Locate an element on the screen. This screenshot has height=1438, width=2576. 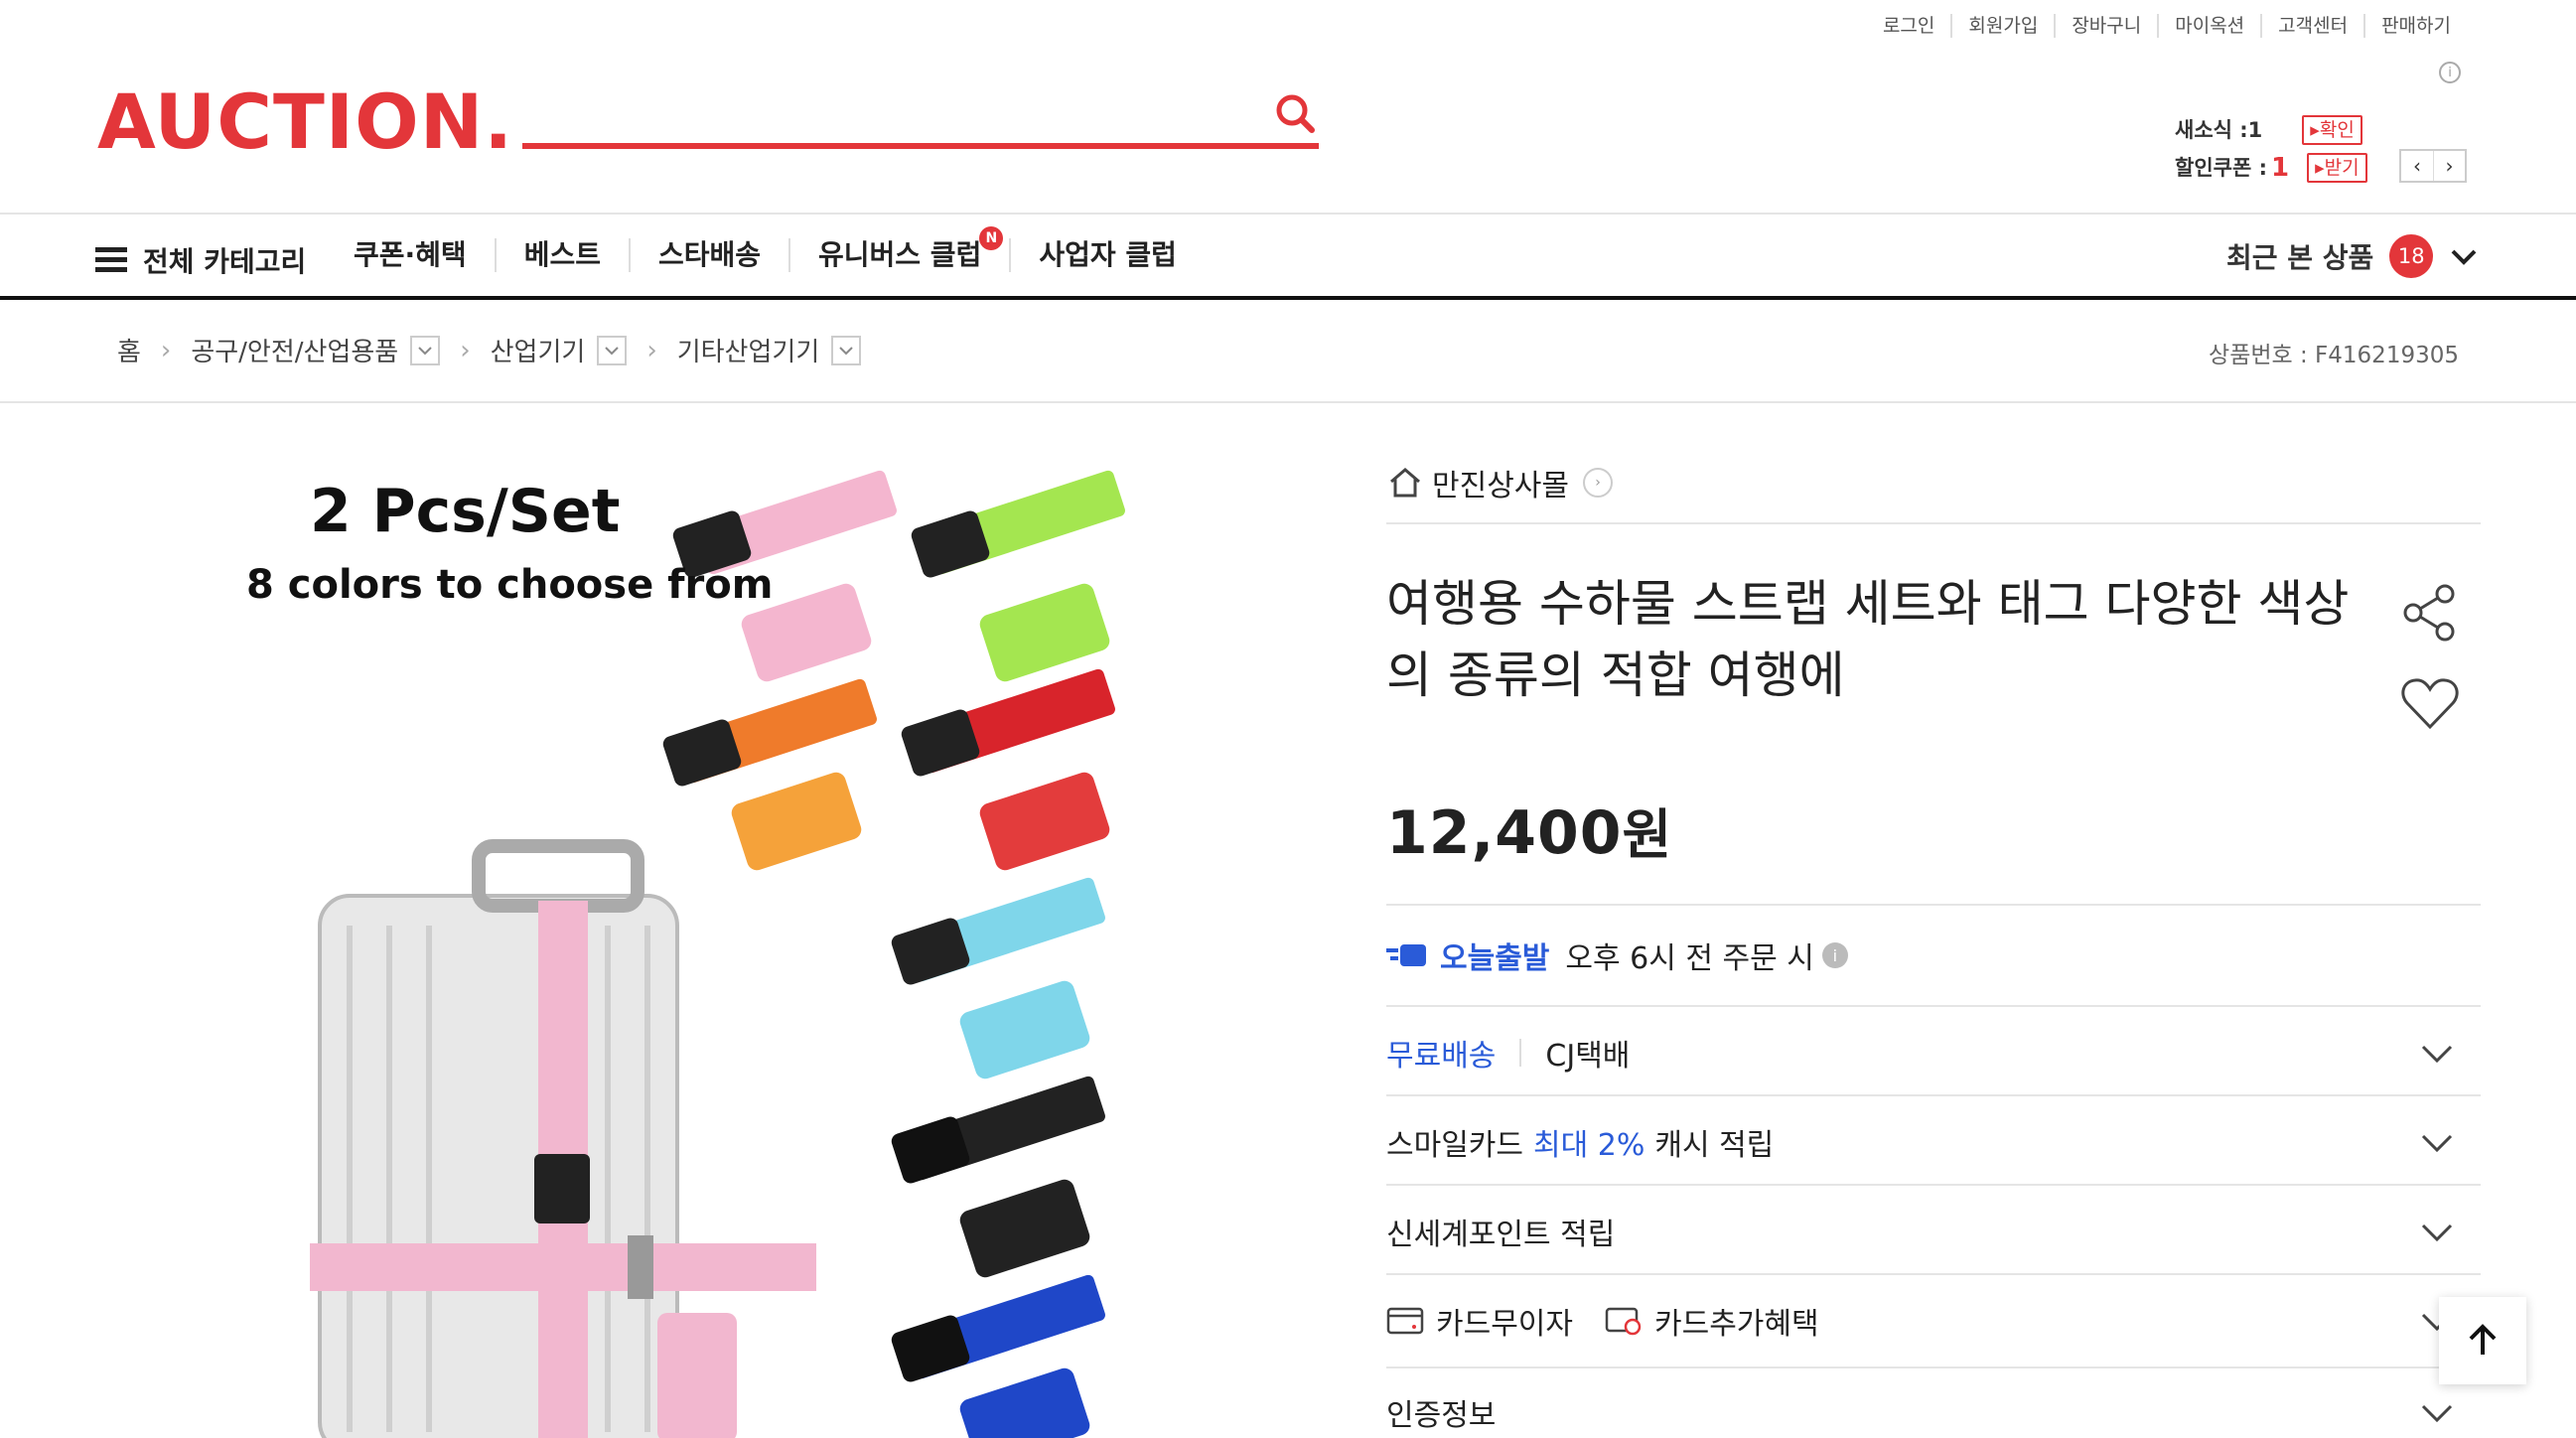
today-shipping-label: 오늘출발 is located at coordinates (1495, 958).